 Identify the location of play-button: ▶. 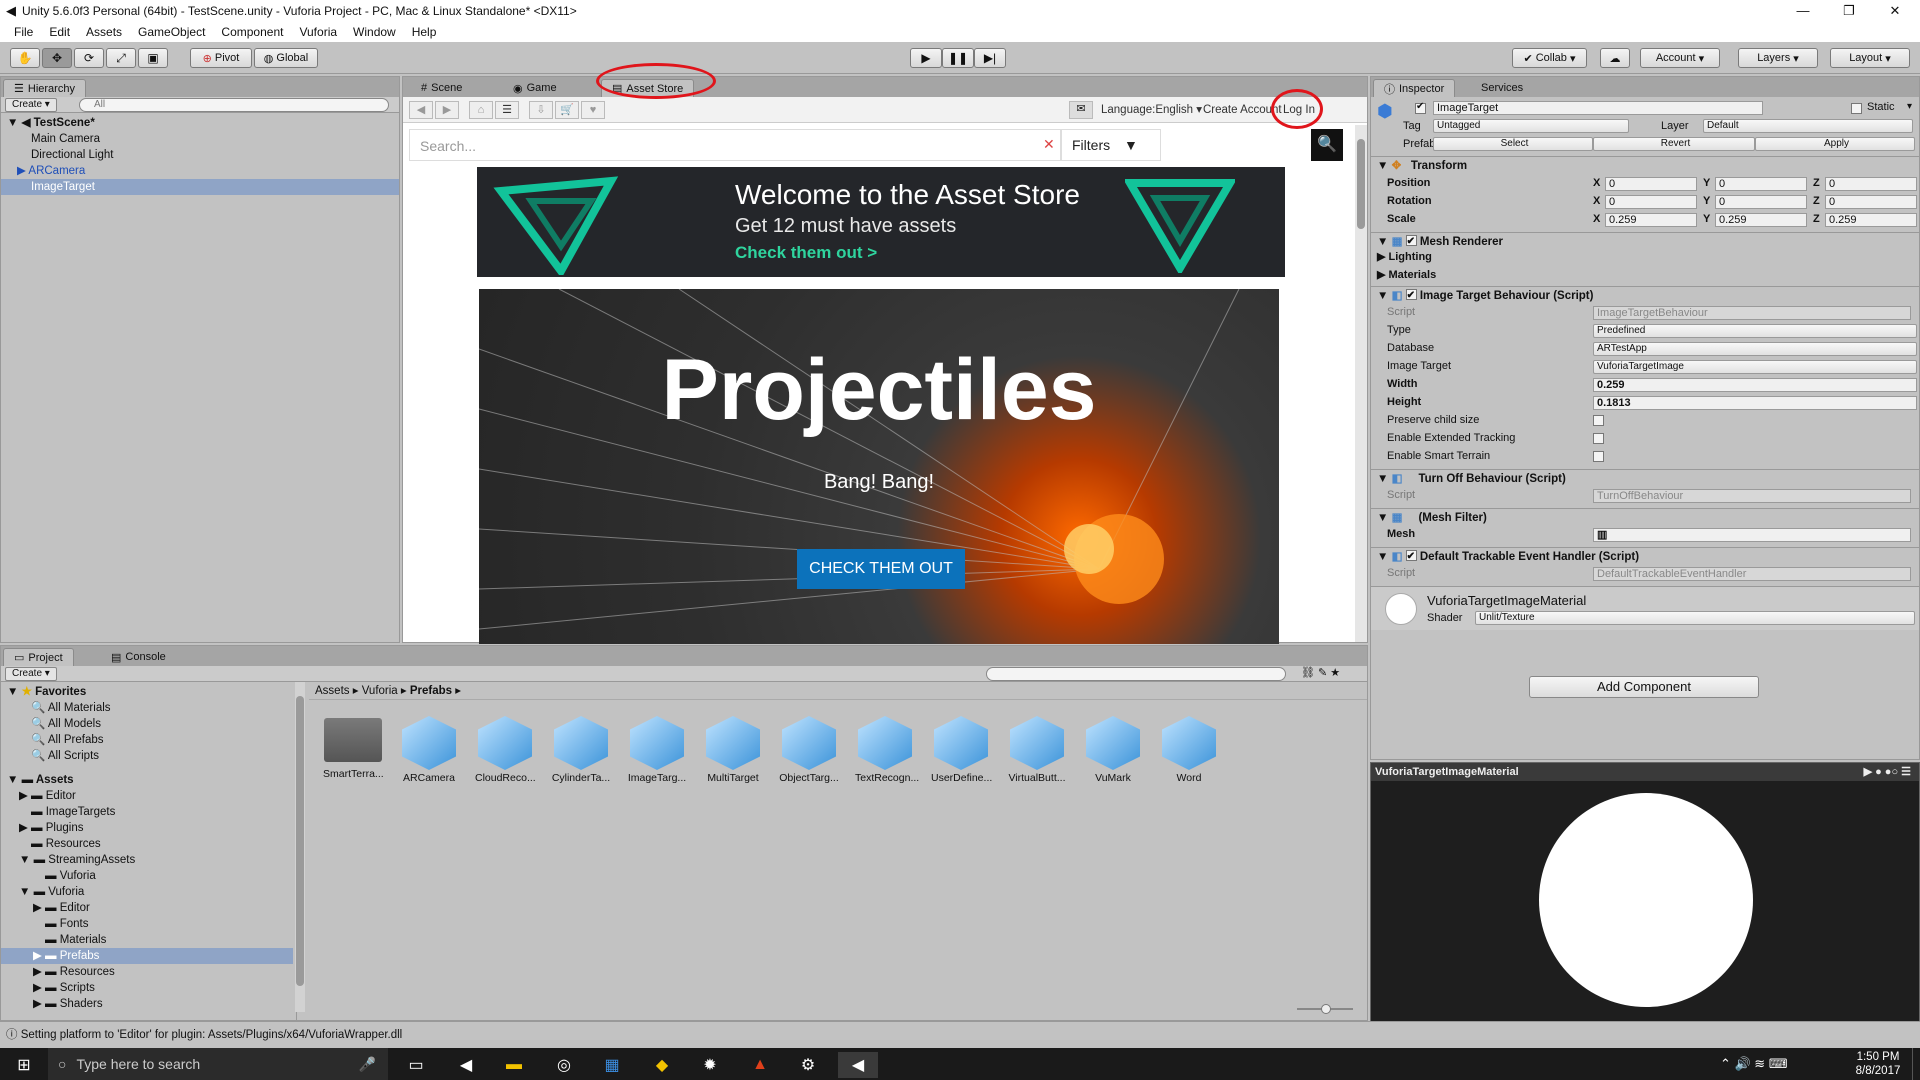
(926, 58).